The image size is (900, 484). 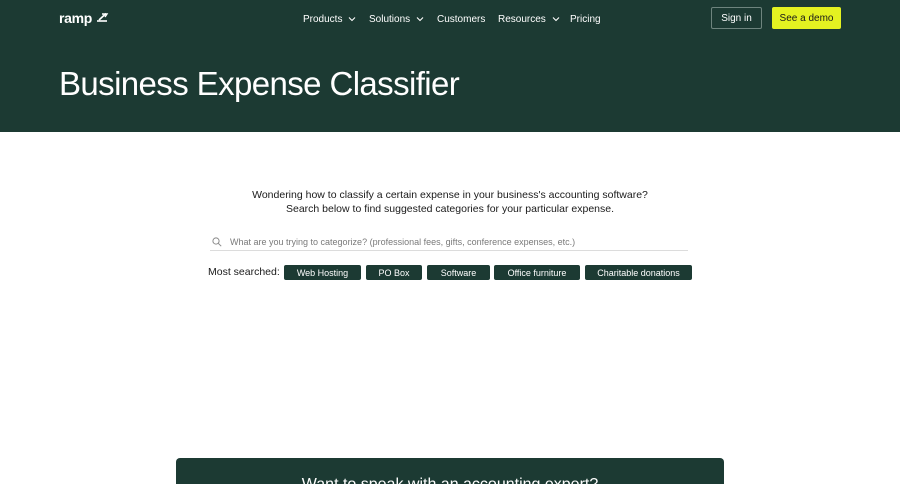 I want to click on ramp-logo: ramp, so click(x=84, y=18).